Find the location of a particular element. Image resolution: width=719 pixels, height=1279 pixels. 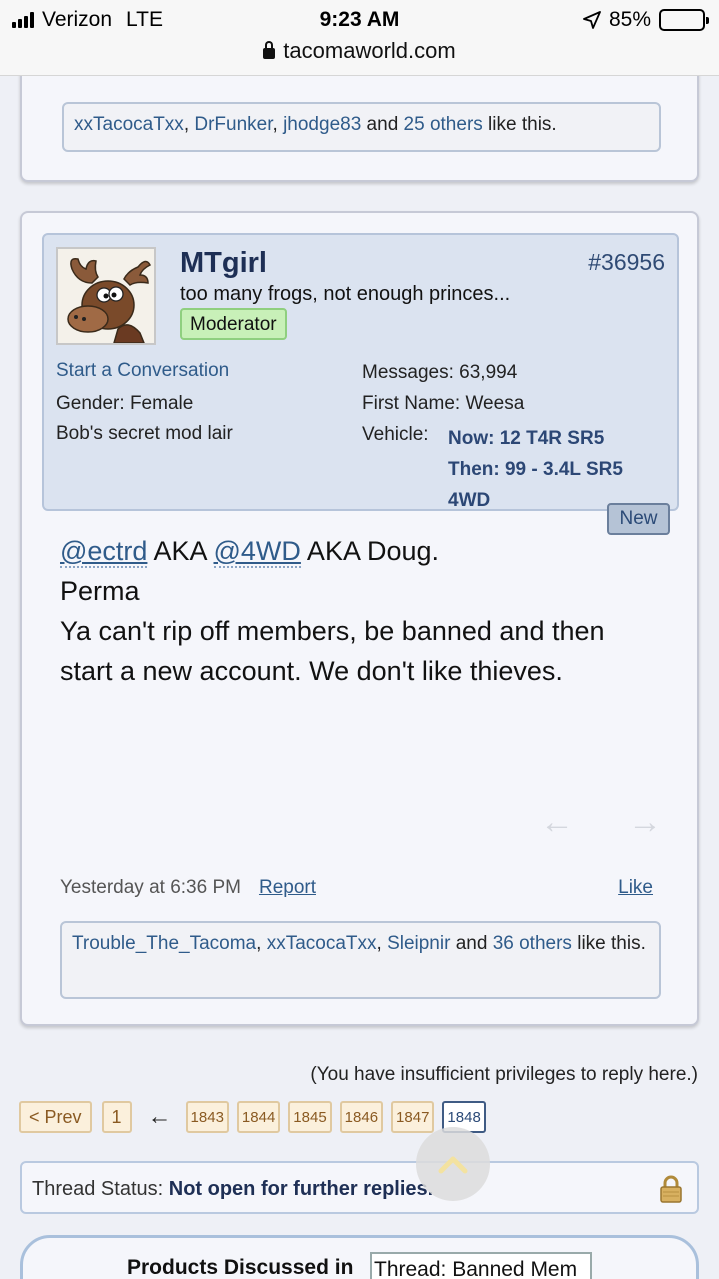

page-link: 1846 is located at coordinates (361, 1117).